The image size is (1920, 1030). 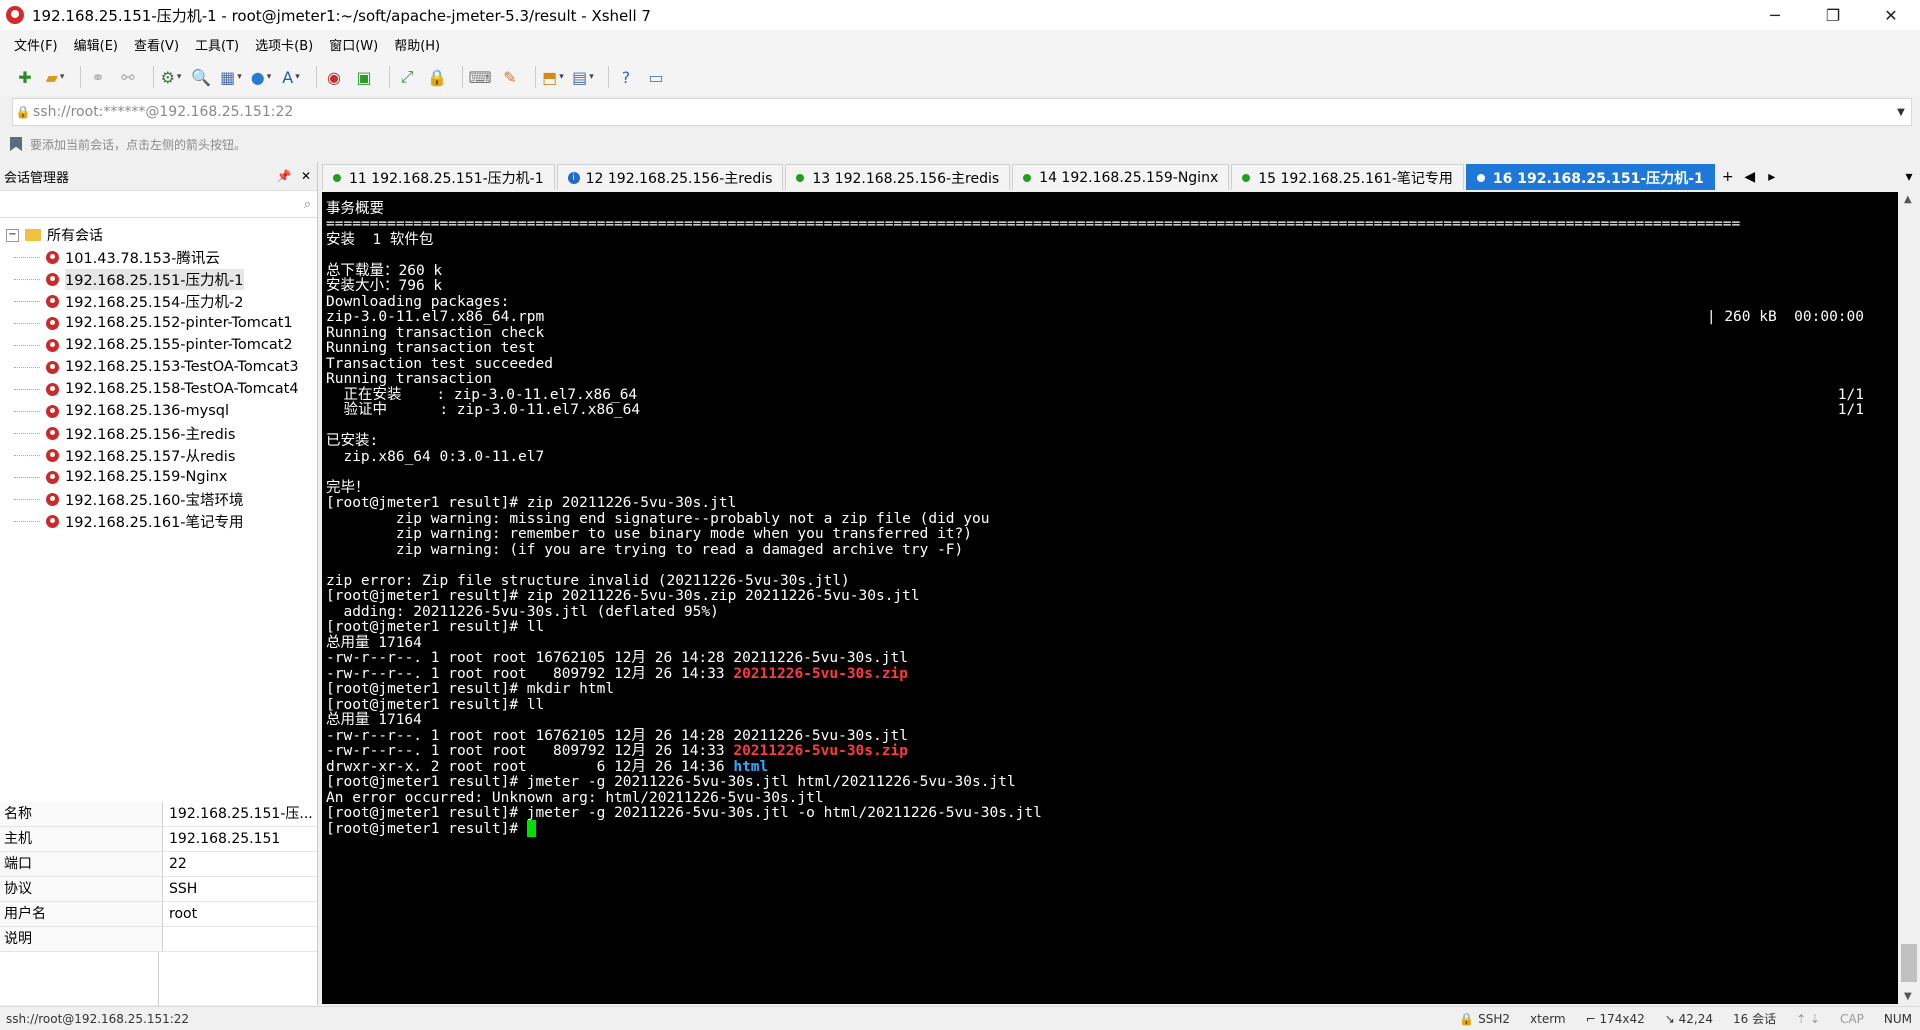 What do you see at coordinates (960, 77) in the screenshot?
I see `toolbar: ✚ ▰ ⚭ ⚯ ⚙ 🔍 ▦ ● A ◉ ▣ ⤢ 🔒 ⌨ ✎ ⬒ ▤ ? ▭` at bounding box center [960, 77].